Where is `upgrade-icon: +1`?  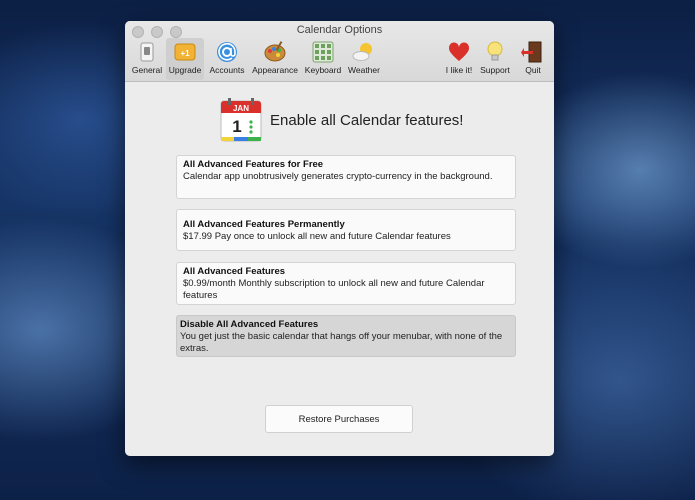 upgrade-icon: +1 is located at coordinates (185, 52).